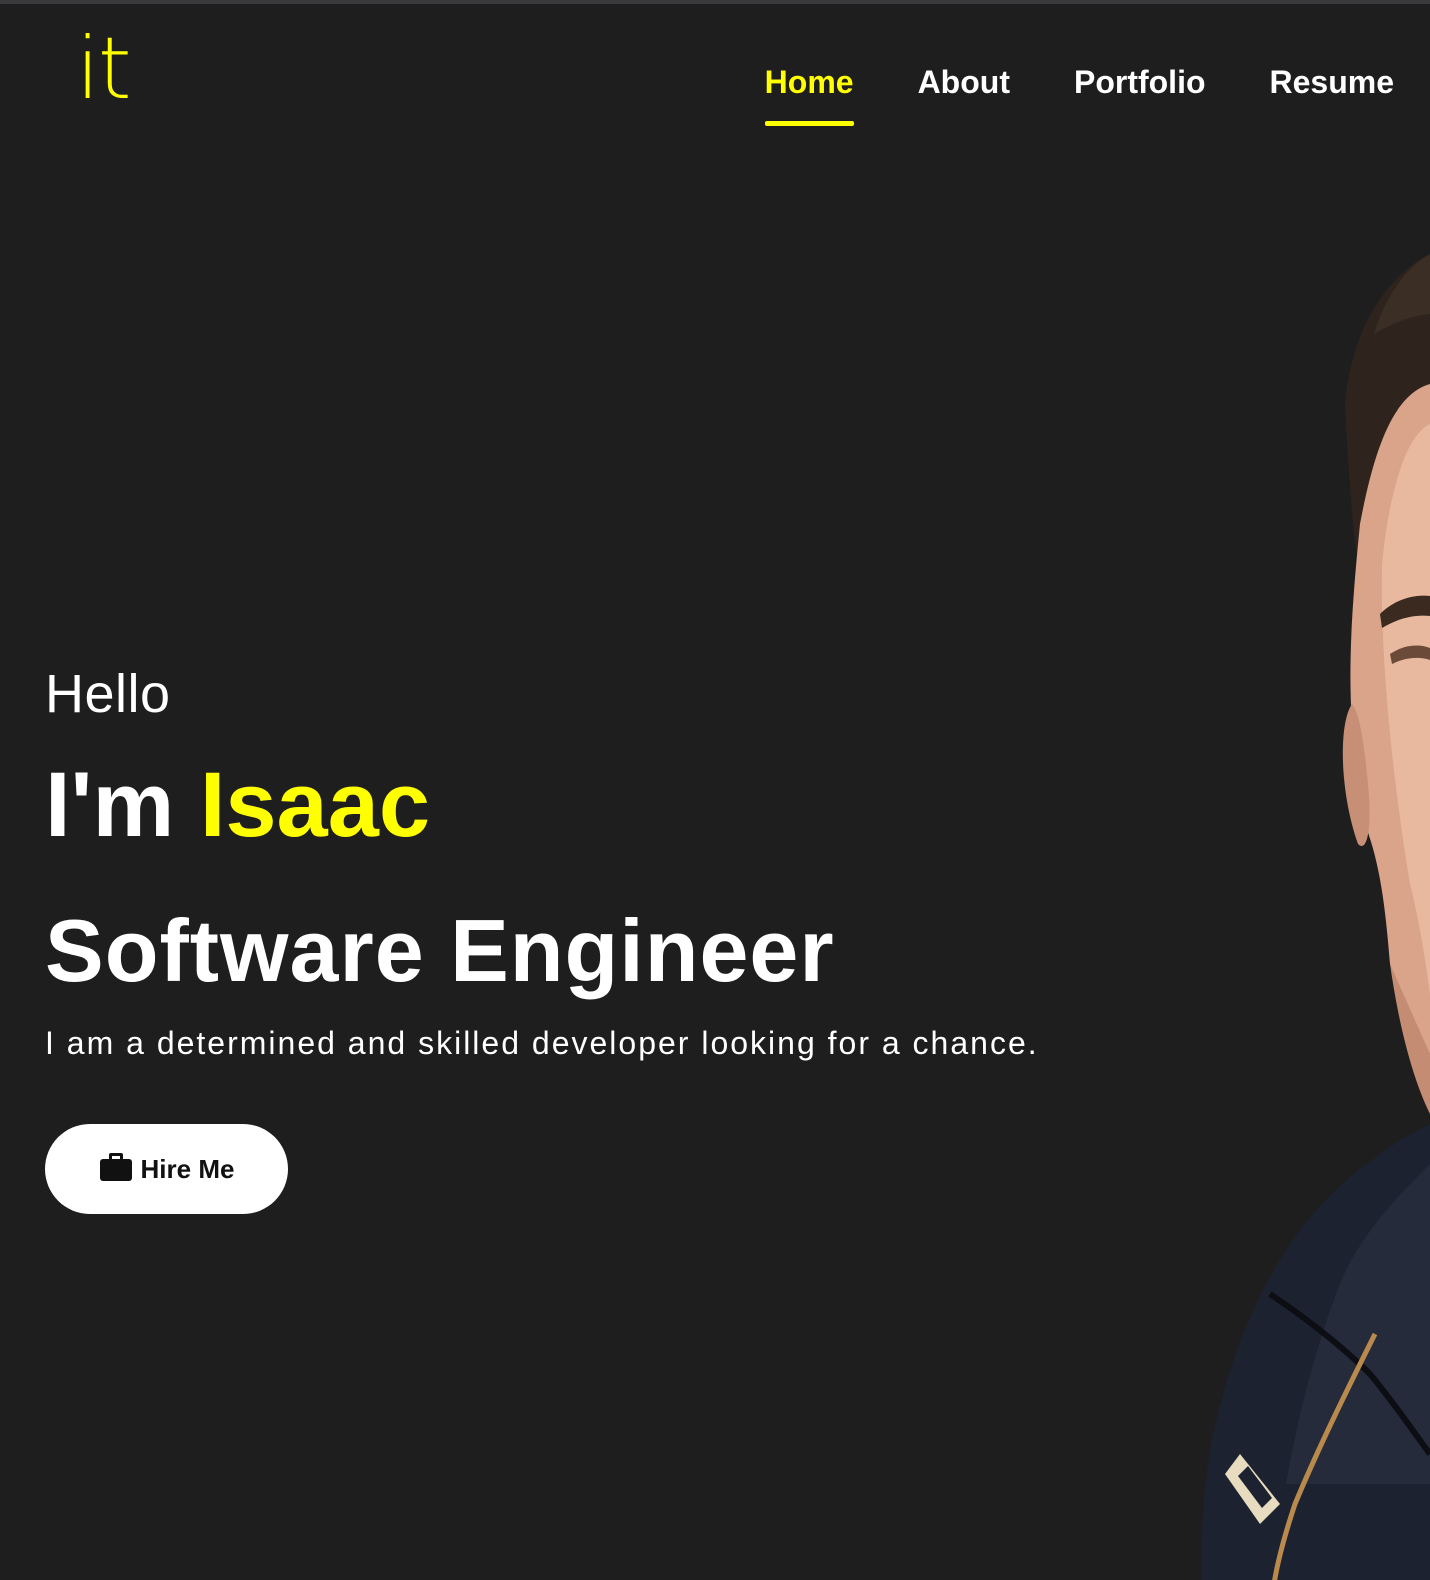 The image size is (1430, 1580). What do you see at coordinates (1315, 917) in the screenshot?
I see `profile-photo` at bounding box center [1315, 917].